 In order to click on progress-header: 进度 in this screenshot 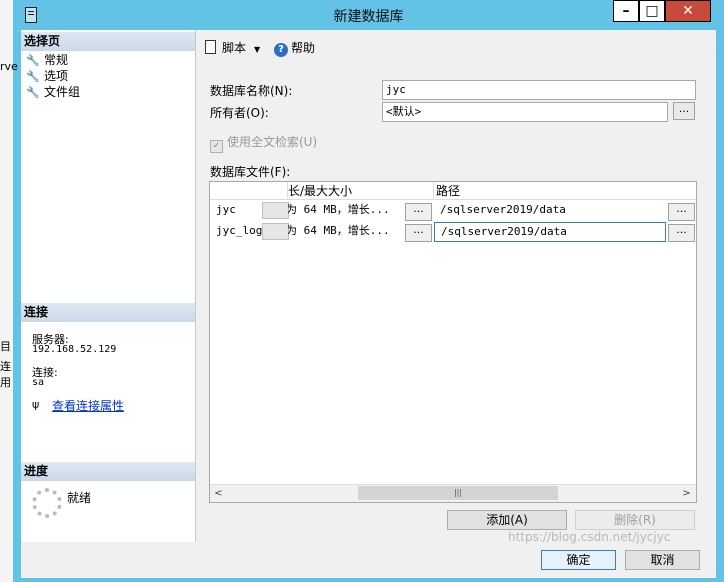, I will do `click(108, 471)`.